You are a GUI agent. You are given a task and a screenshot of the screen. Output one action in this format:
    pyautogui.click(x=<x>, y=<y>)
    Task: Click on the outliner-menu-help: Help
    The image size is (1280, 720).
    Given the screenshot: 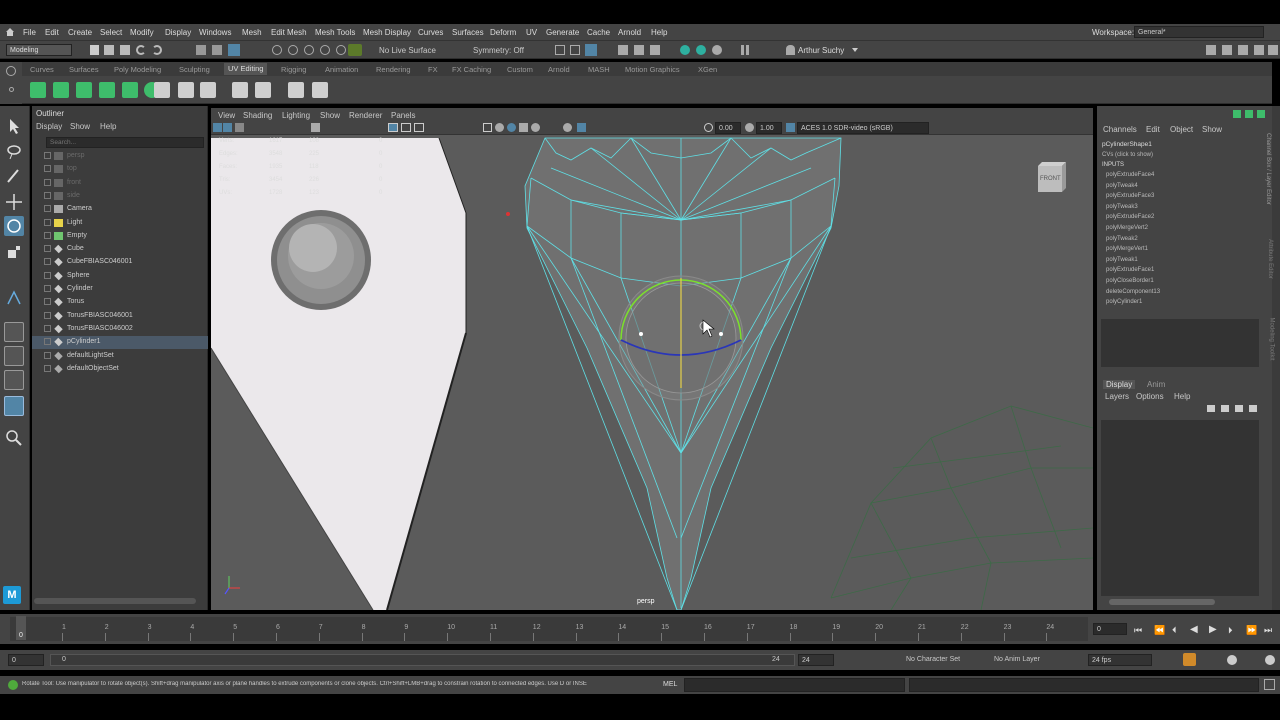 What is the action you would take?
    pyautogui.click(x=108, y=126)
    